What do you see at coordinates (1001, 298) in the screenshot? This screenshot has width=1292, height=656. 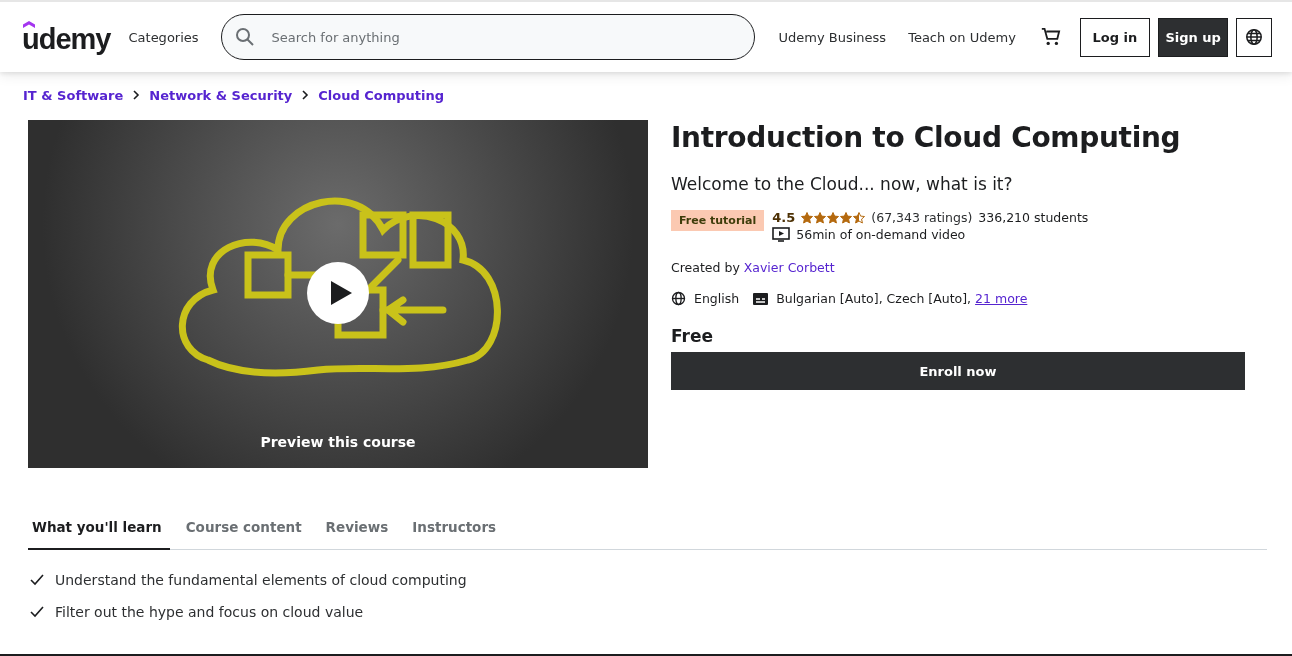 I see `more-captions-link: 21 more` at bounding box center [1001, 298].